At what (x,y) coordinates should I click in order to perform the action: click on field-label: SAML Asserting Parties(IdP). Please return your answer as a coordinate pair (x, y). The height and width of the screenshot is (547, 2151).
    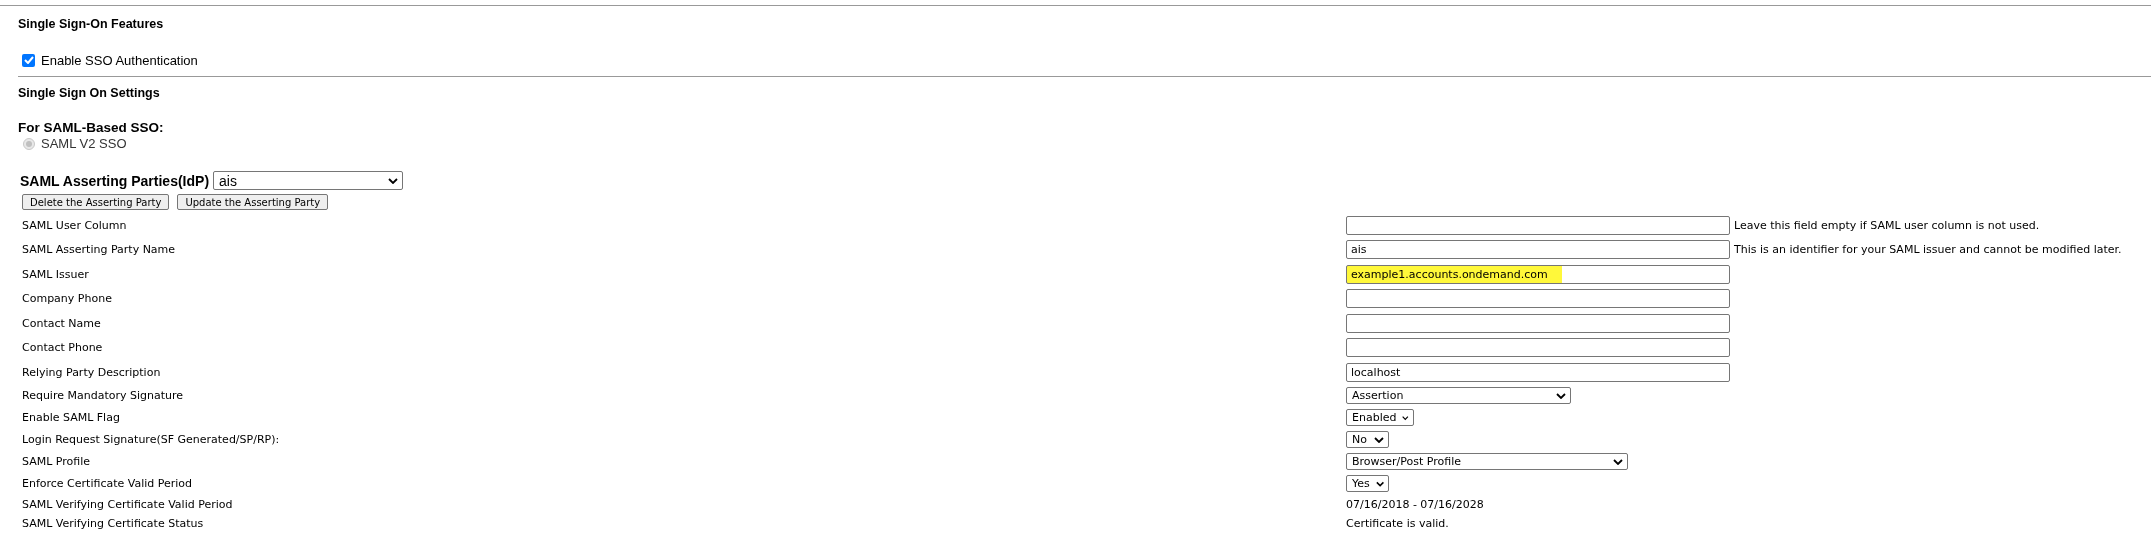
    Looking at the image, I should click on (115, 180).